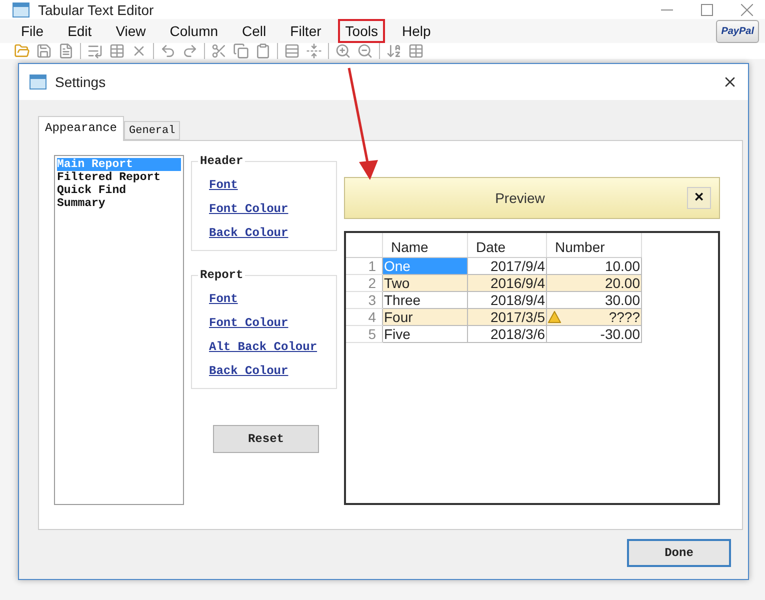  I want to click on done-button: Done, so click(679, 553).